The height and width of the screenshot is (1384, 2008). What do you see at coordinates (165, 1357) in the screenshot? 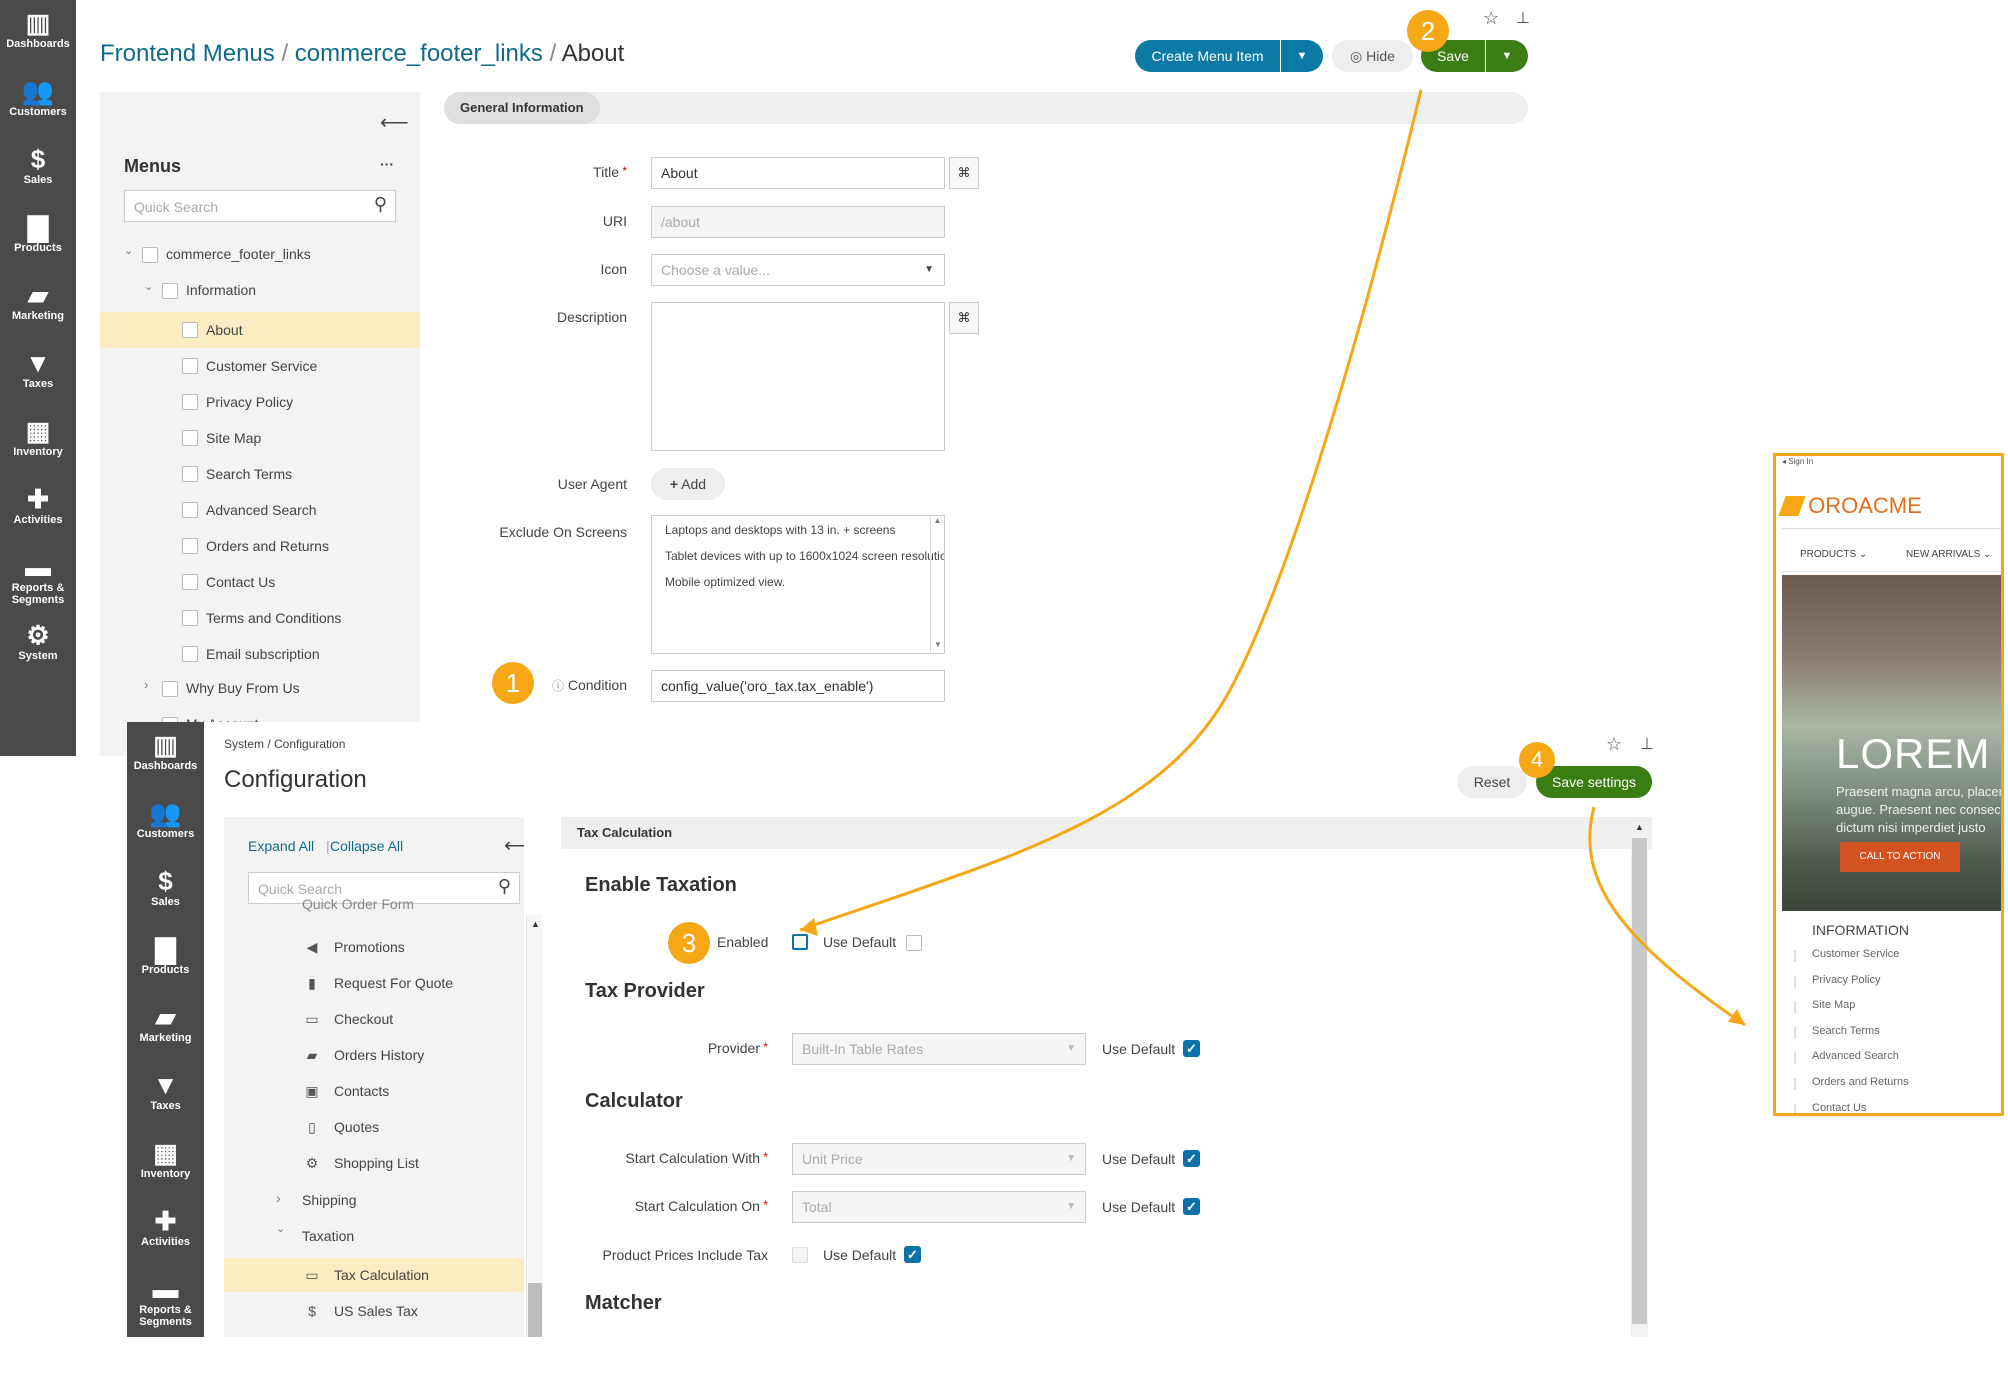
I see `gear-icon: ⚙` at bounding box center [165, 1357].